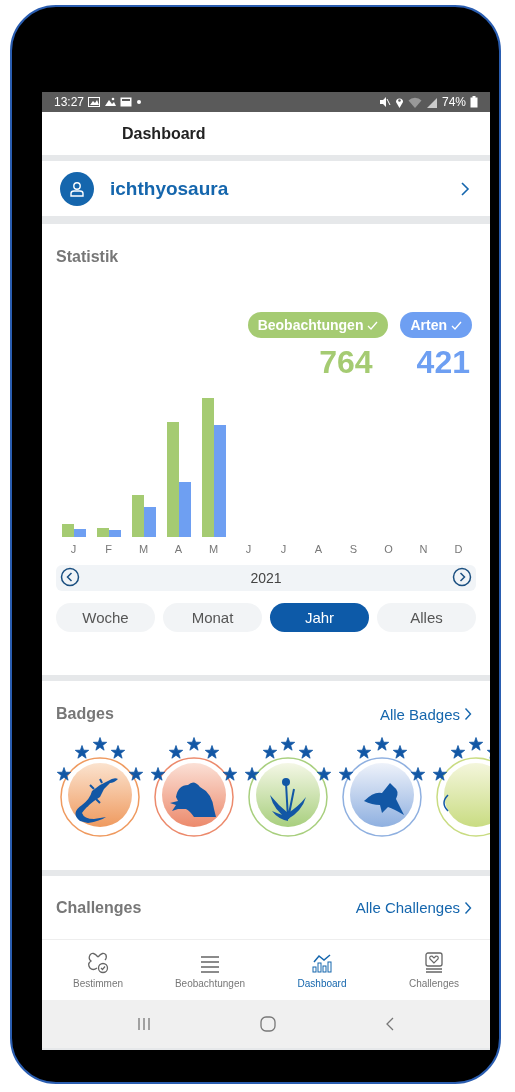 The width and height of the screenshot is (515, 1092). What do you see at coordinates (384, 102) in the screenshot?
I see `mute-icon` at bounding box center [384, 102].